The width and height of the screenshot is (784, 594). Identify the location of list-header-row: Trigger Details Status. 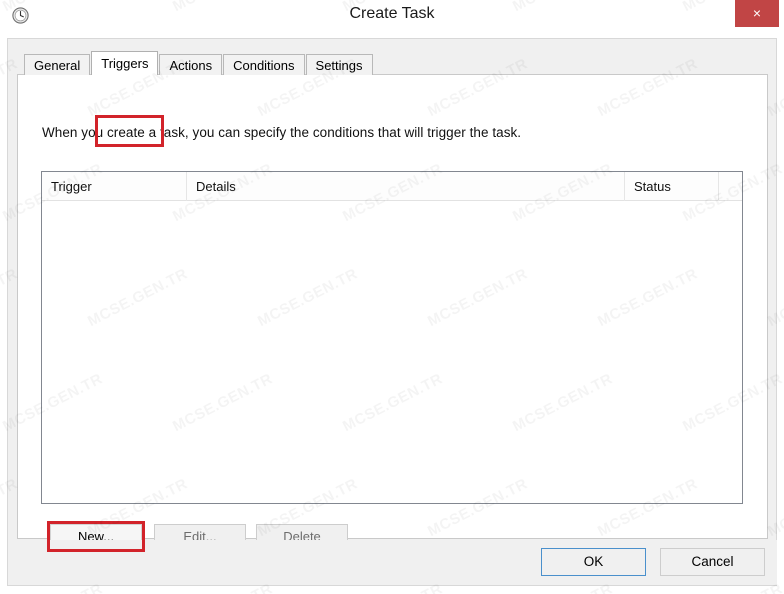
(392, 186).